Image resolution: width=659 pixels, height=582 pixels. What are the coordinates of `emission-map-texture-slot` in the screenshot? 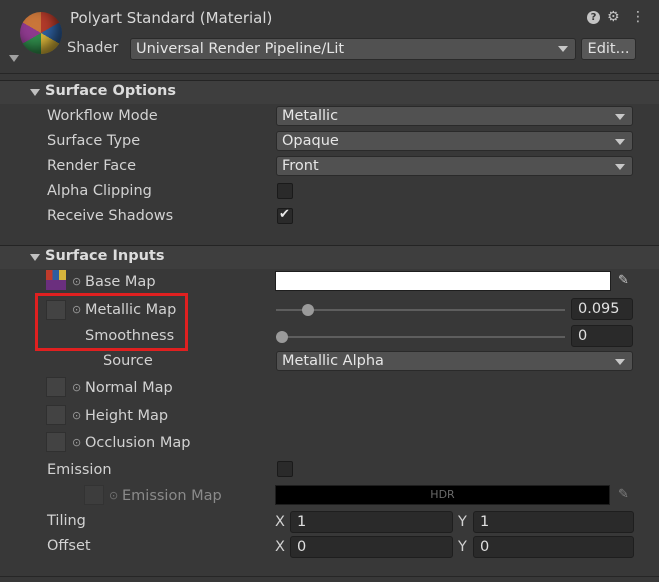 It's located at (94, 495).